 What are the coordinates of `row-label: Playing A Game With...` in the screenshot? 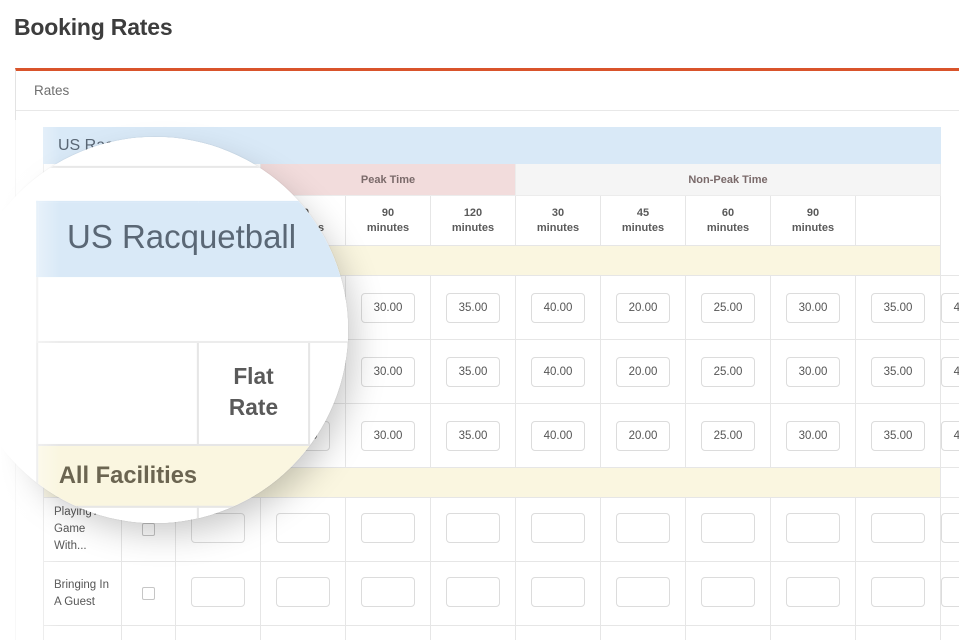 It's located at (117, 514).